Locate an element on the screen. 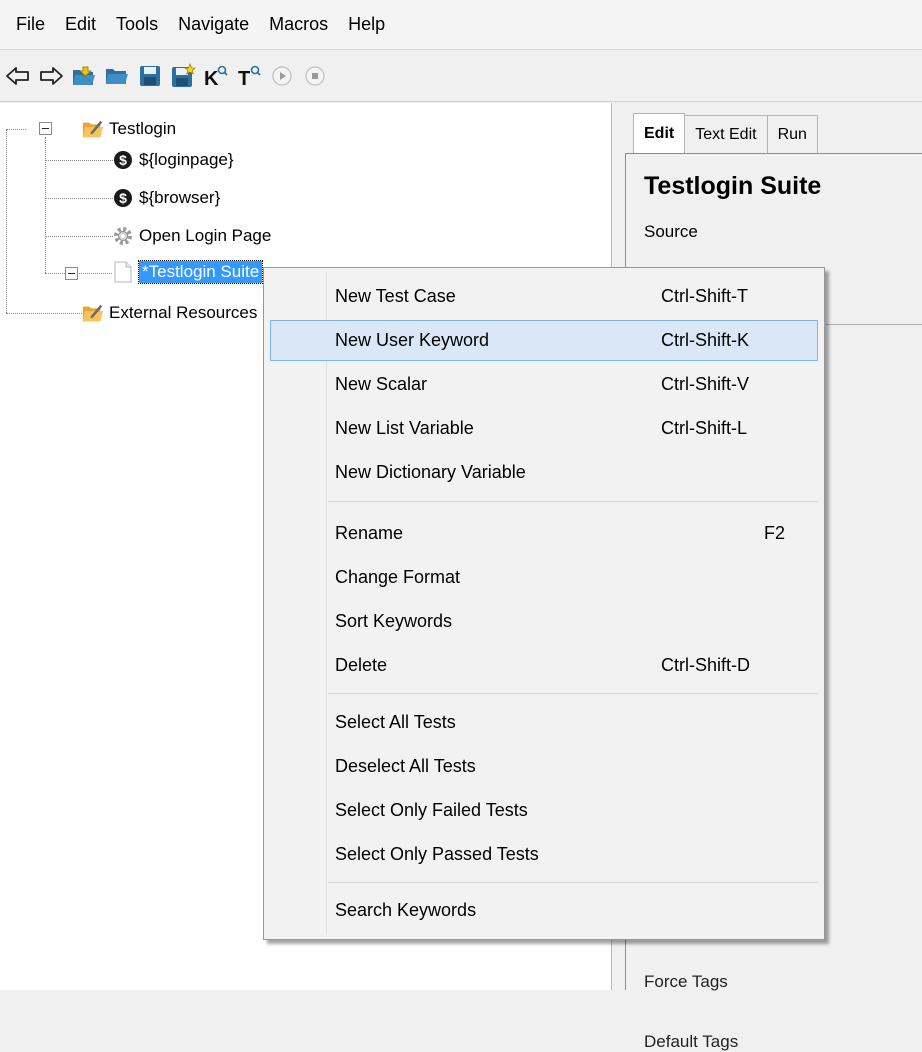 The image size is (922, 1052). tree-node-external-resources: External Resources is located at coordinates (169, 313).